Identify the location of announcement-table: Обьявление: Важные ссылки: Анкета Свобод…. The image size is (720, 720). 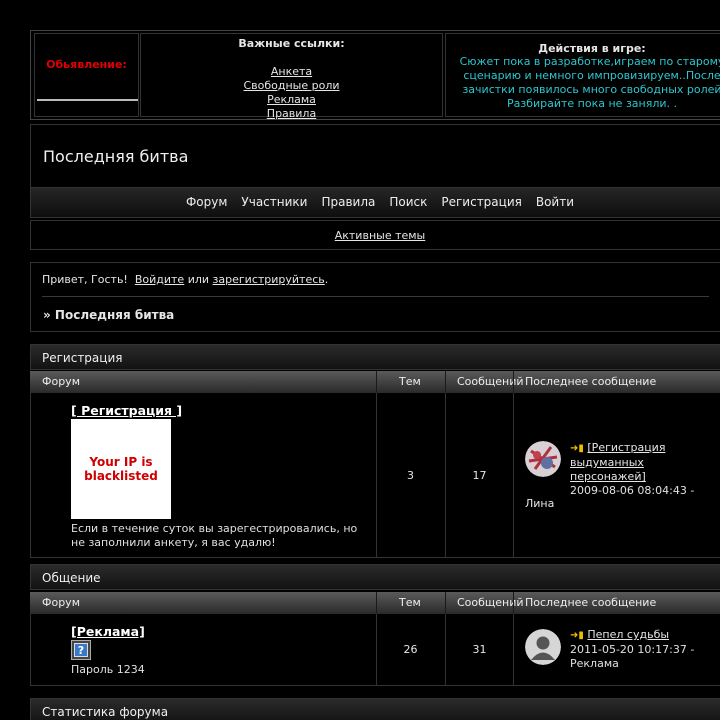
(375, 75).